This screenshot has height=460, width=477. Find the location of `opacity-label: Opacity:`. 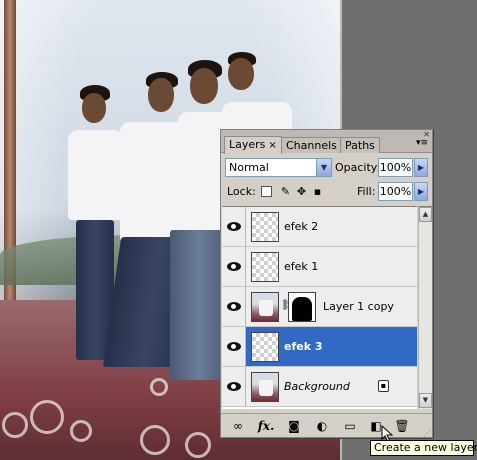

opacity-label: Opacity: is located at coordinates (358, 167).